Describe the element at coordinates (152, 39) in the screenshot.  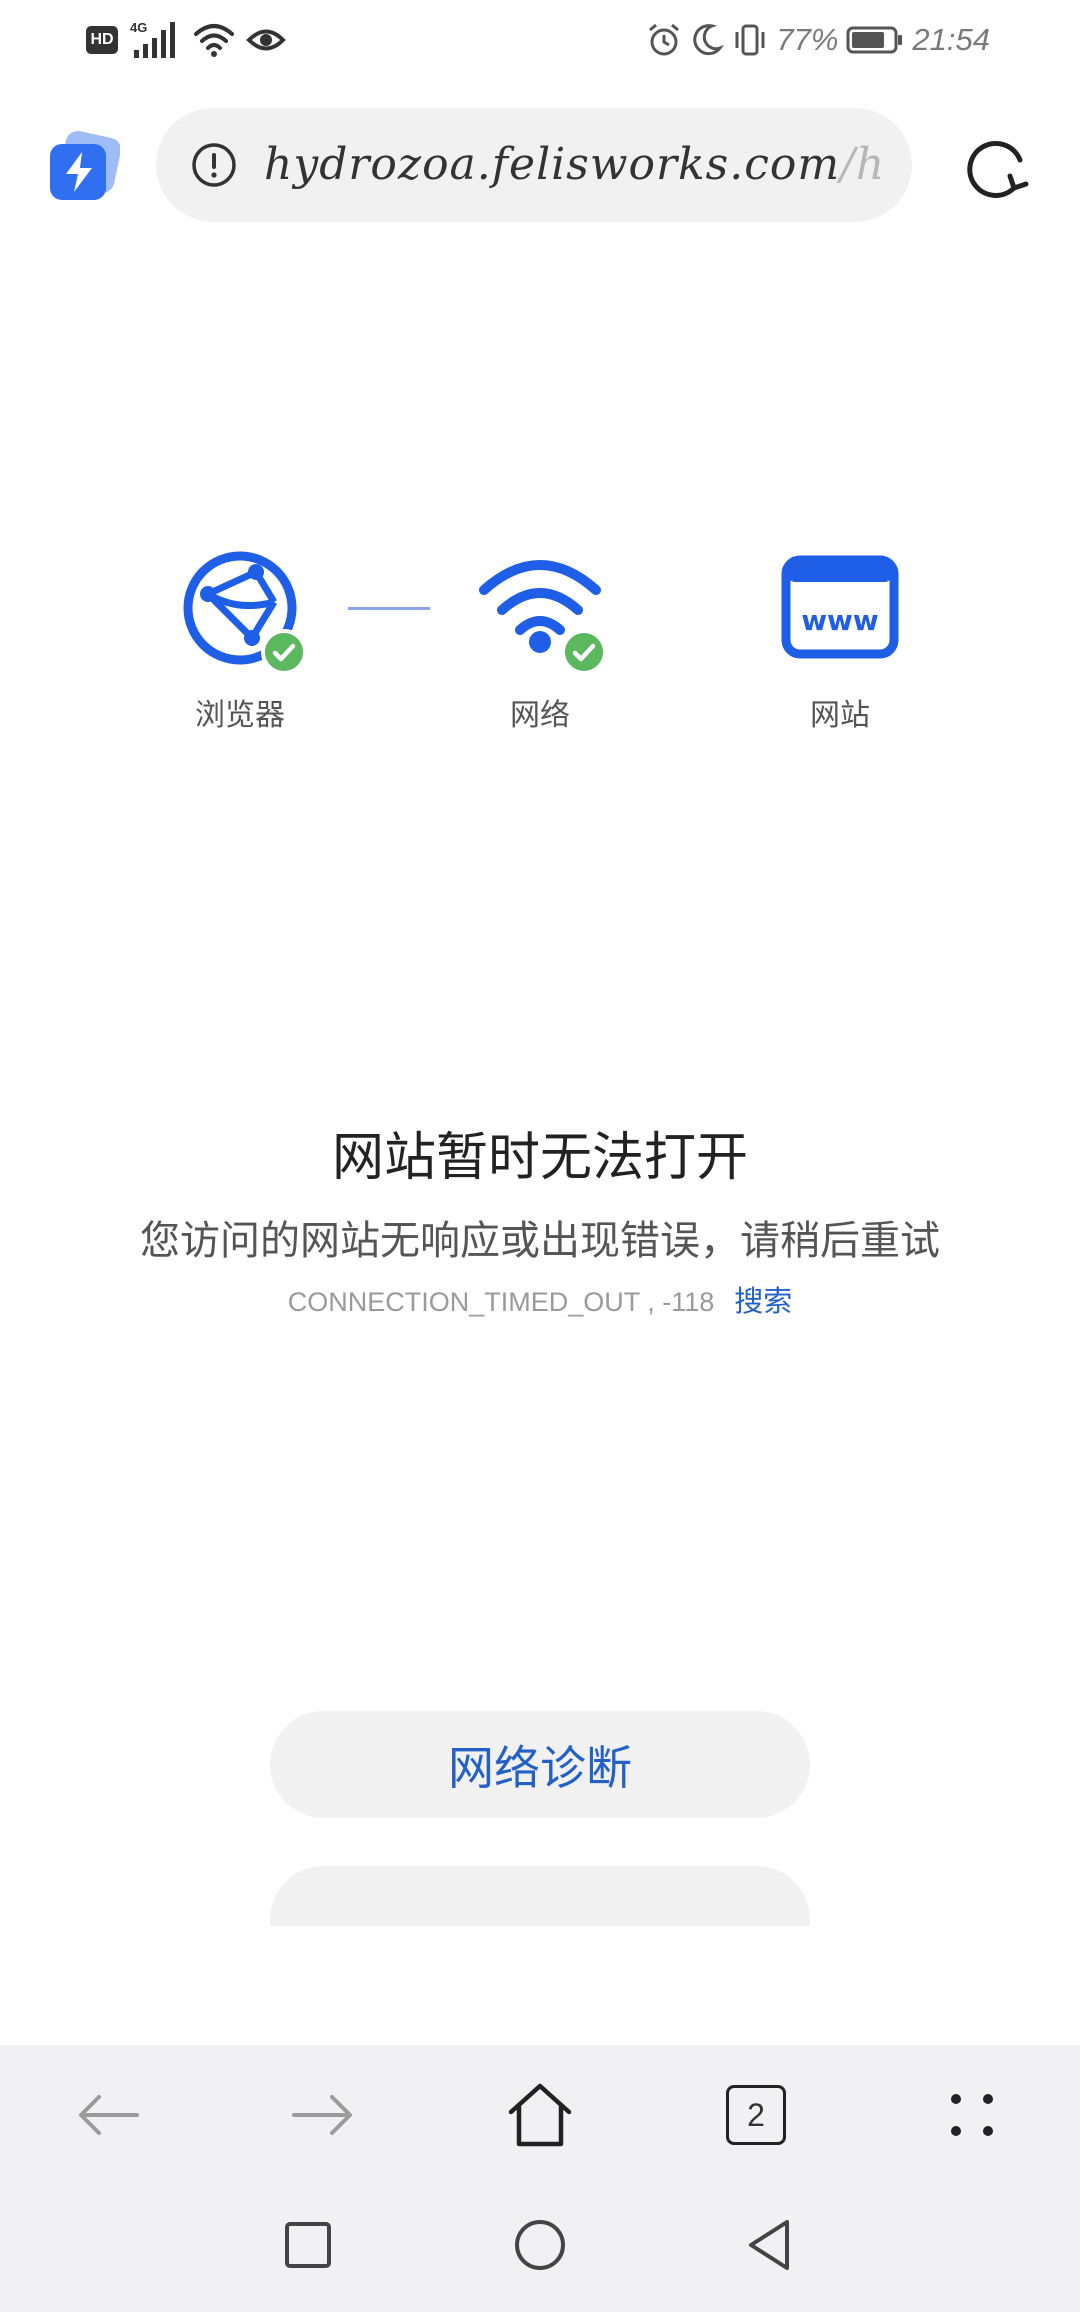
I see `signal-icon: 4G` at that location.